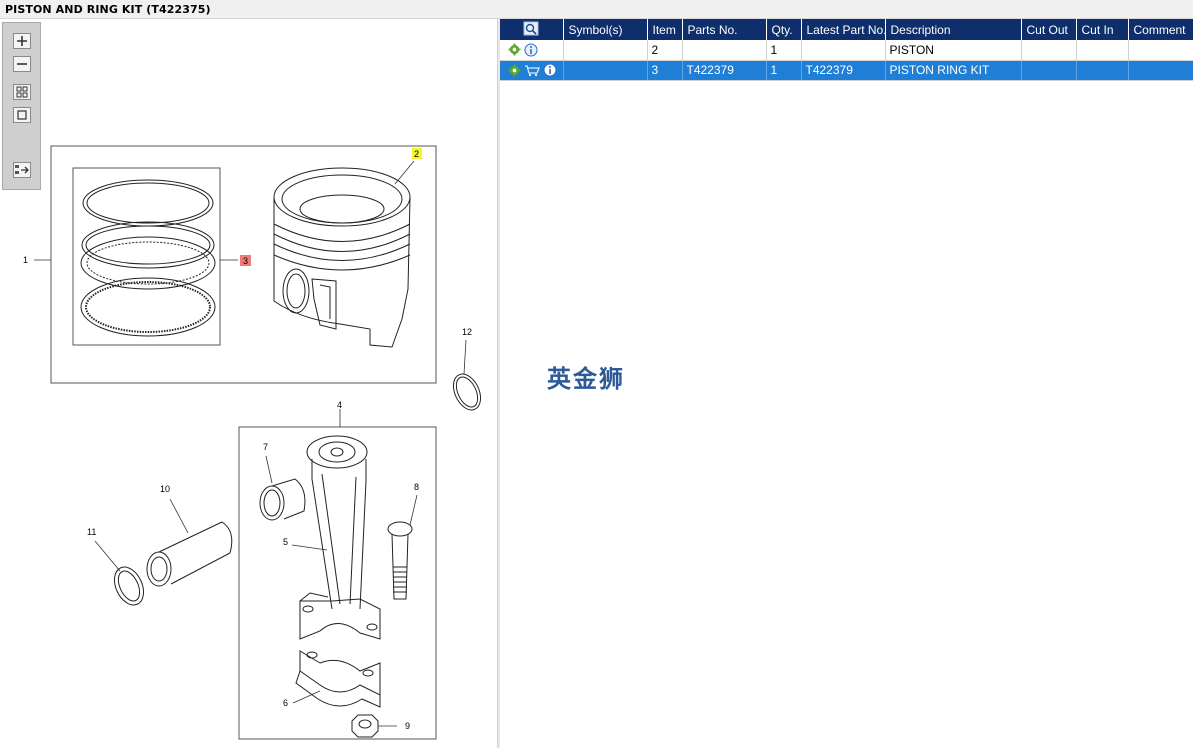  Describe the element at coordinates (953, 70) in the screenshot. I see `cell-description: PISTON RING KIT` at that location.